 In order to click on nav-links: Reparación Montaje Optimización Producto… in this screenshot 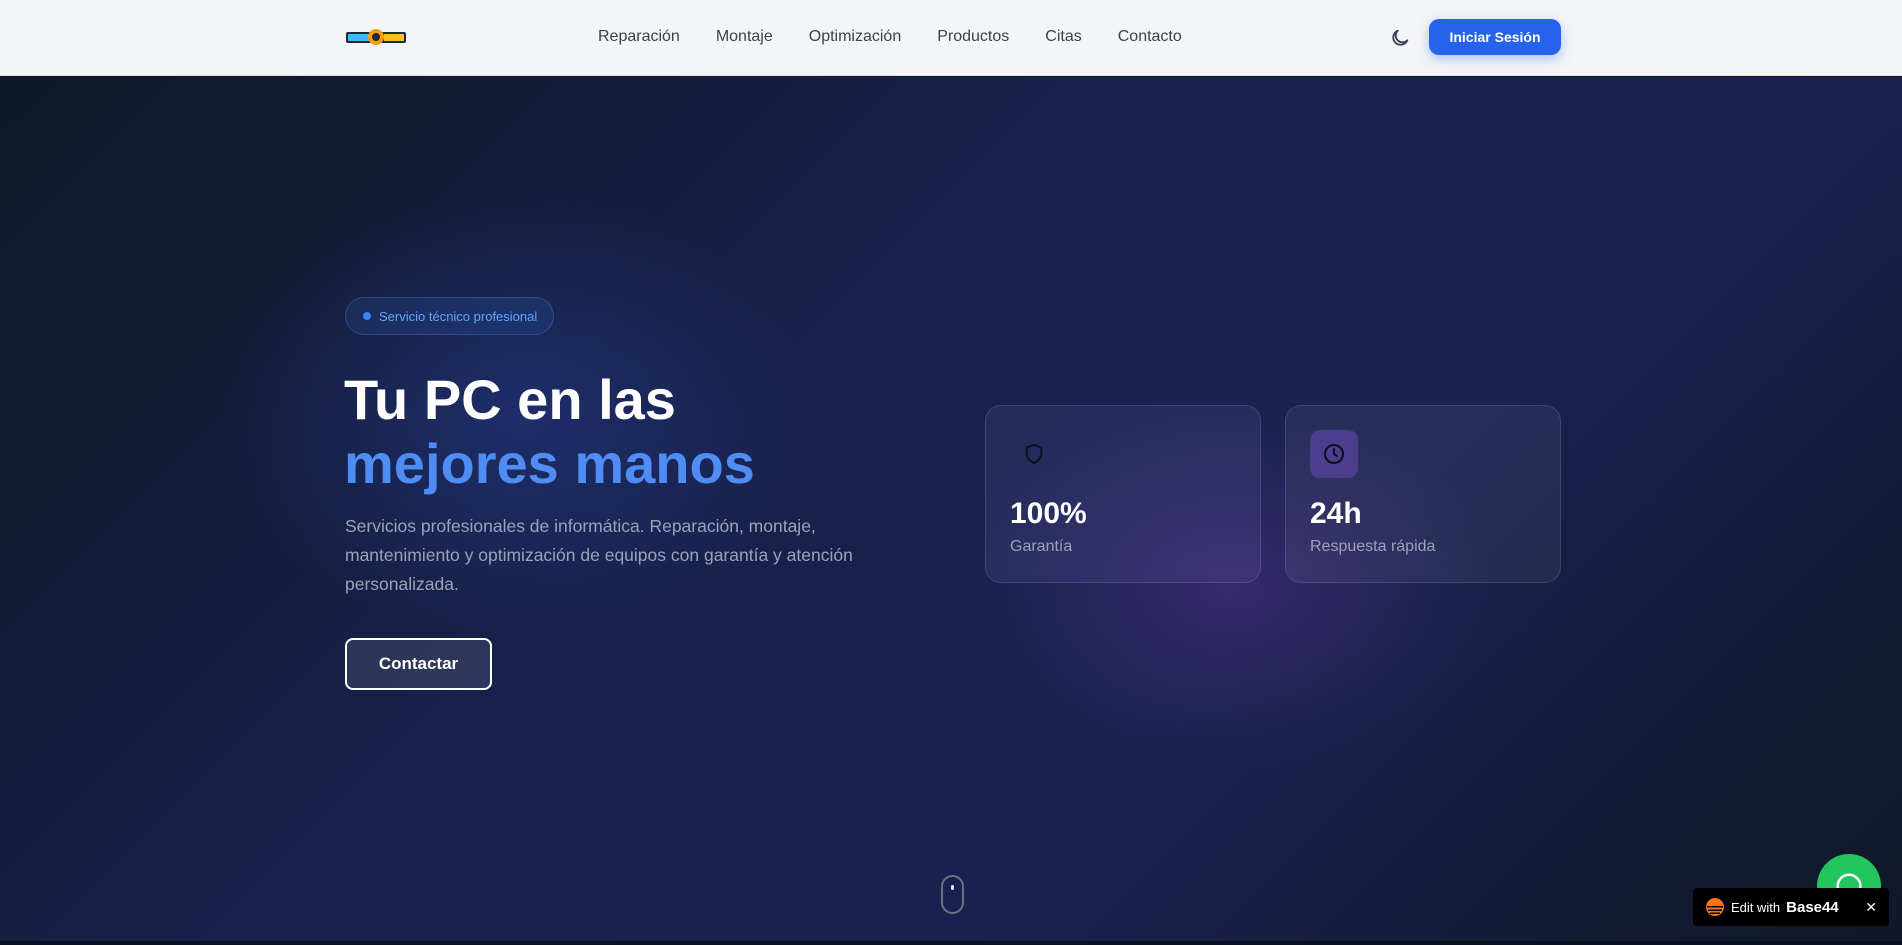, I will do `click(890, 37)`.